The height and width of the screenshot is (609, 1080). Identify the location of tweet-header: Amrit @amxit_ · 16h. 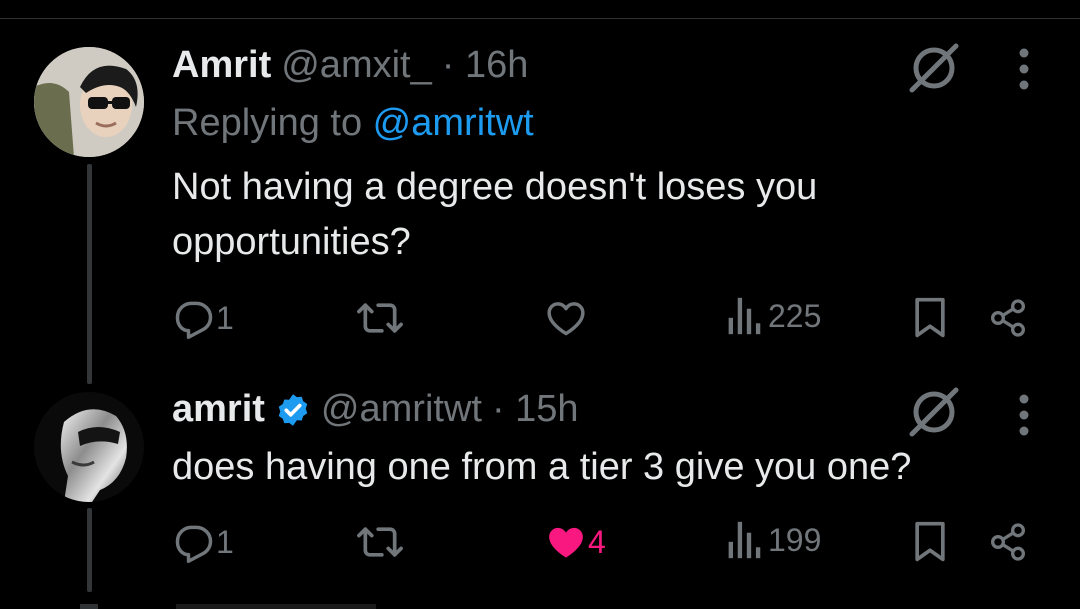
(350, 65).